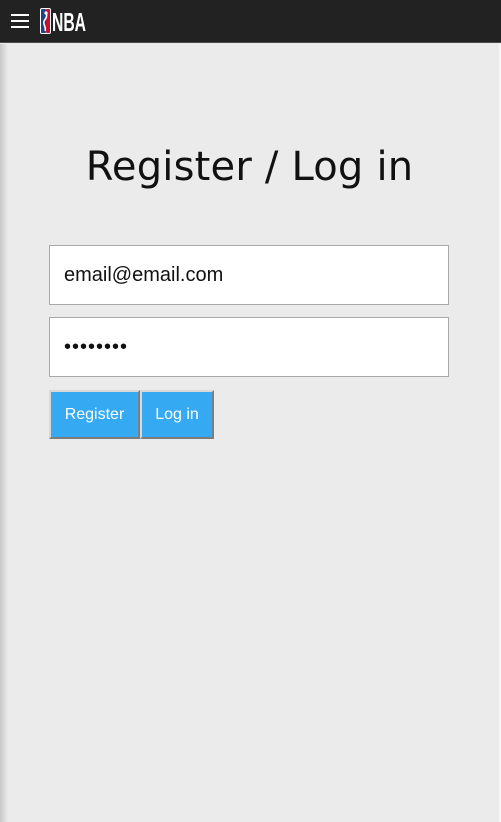 The width and height of the screenshot is (501, 822). What do you see at coordinates (249, 347) in the screenshot?
I see `password-field` at bounding box center [249, 347].